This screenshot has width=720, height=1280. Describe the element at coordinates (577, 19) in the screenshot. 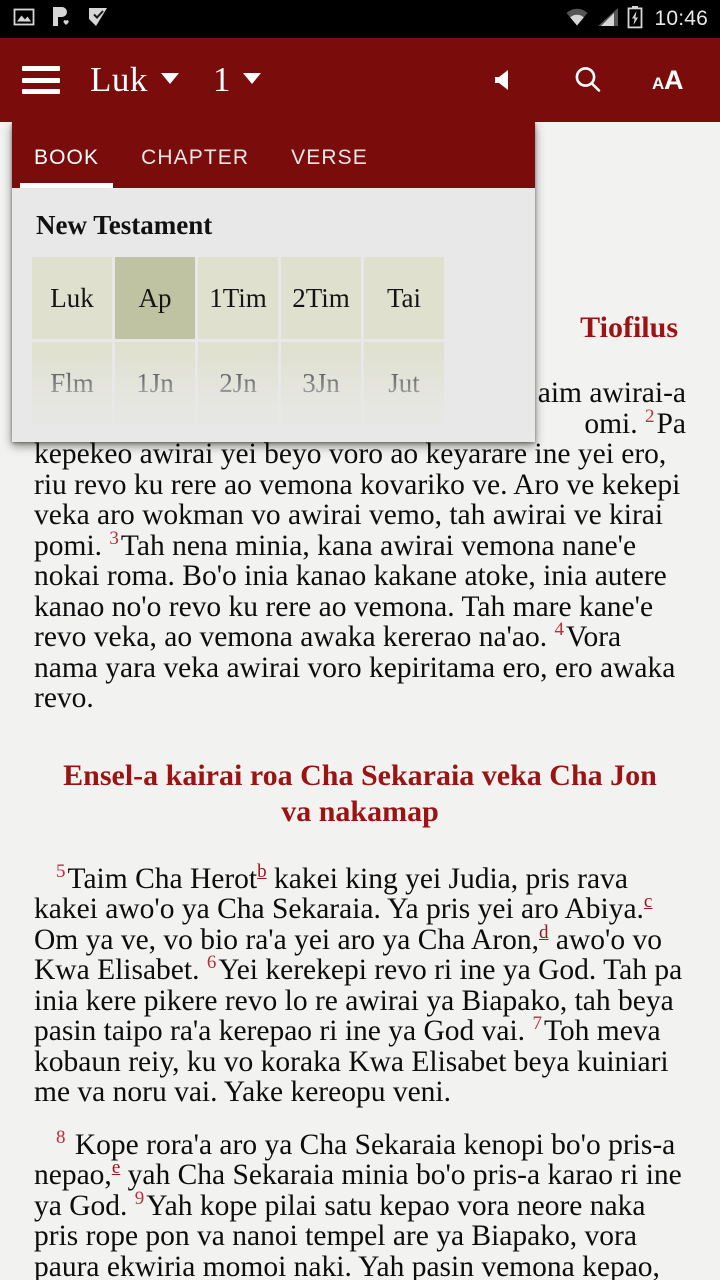

I see `wifi-icon` at that location.